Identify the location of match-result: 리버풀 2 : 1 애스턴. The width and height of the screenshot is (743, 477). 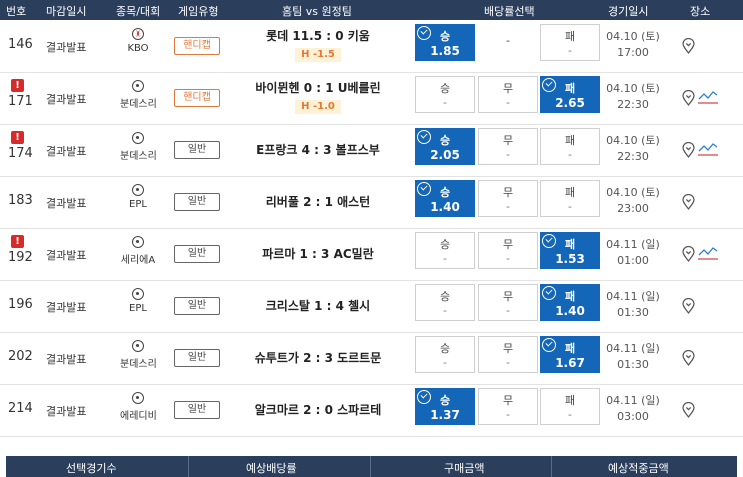
(318, 201).